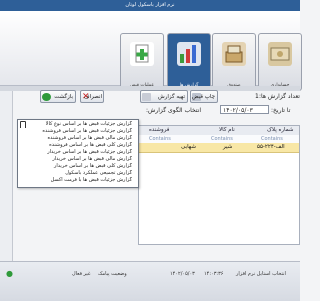 Image resolution: width=320 pixels, height=301 pixels. Describe the element at coordinates (23, 124) in the screenshot. I see `selected-indicator` at that location.